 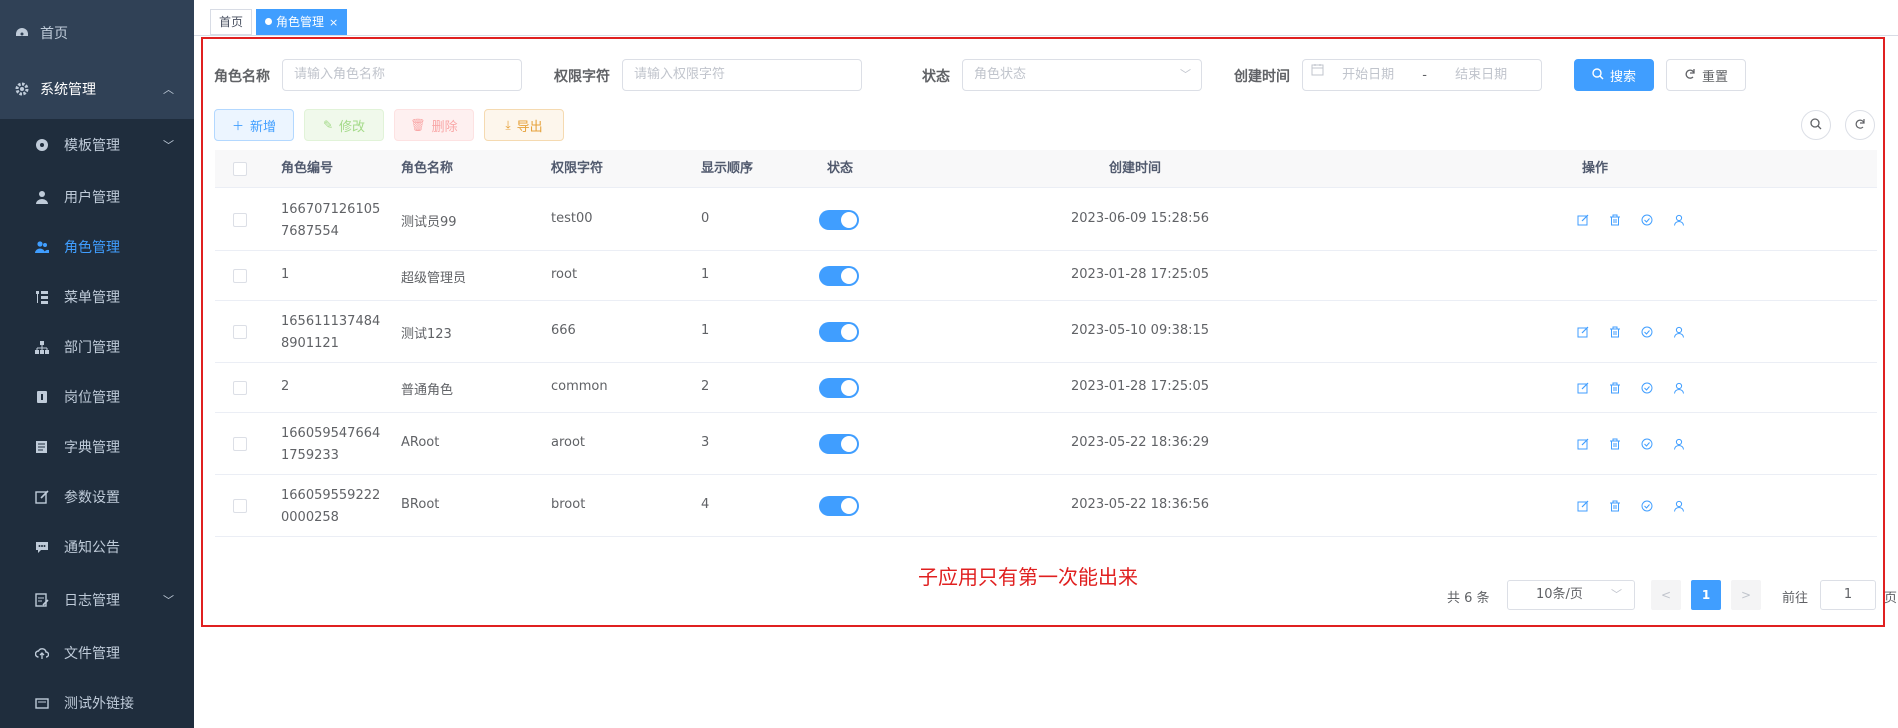 What do you see at coordinates (92, 248) in the screenshot?
I see `sidebar-item-label: 角色管理` at bounding box center [92, 248].